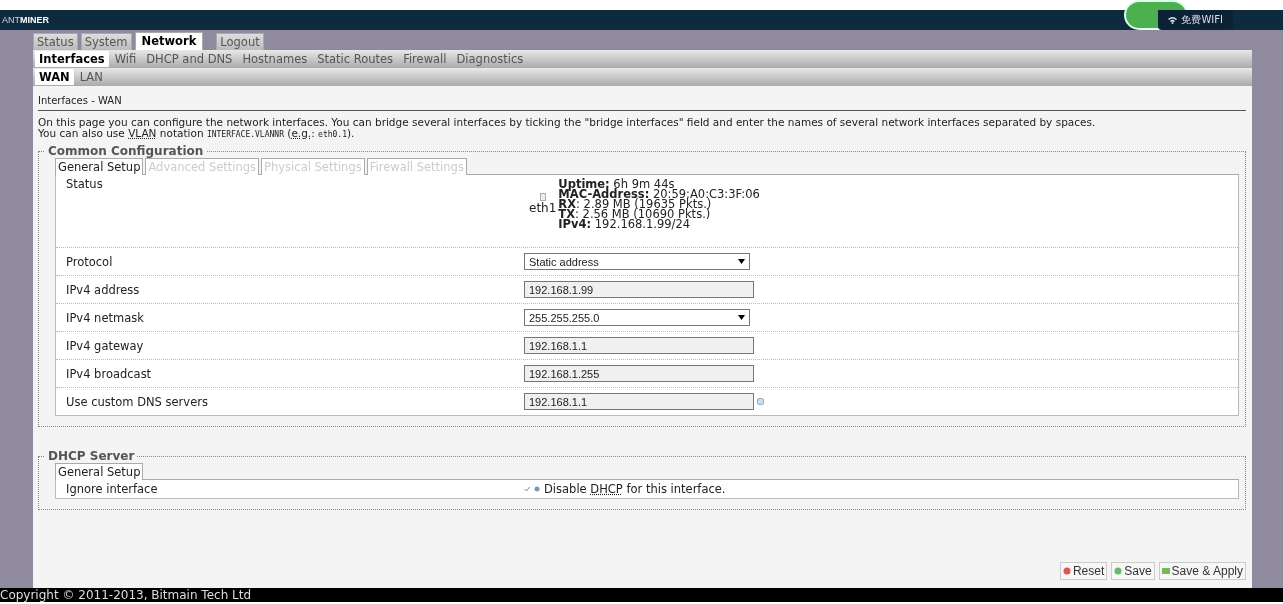  What do you see at coordinates (637, 261) in the screenshot?
I see `dropdown: Static address` at bounding box center [637, 261].